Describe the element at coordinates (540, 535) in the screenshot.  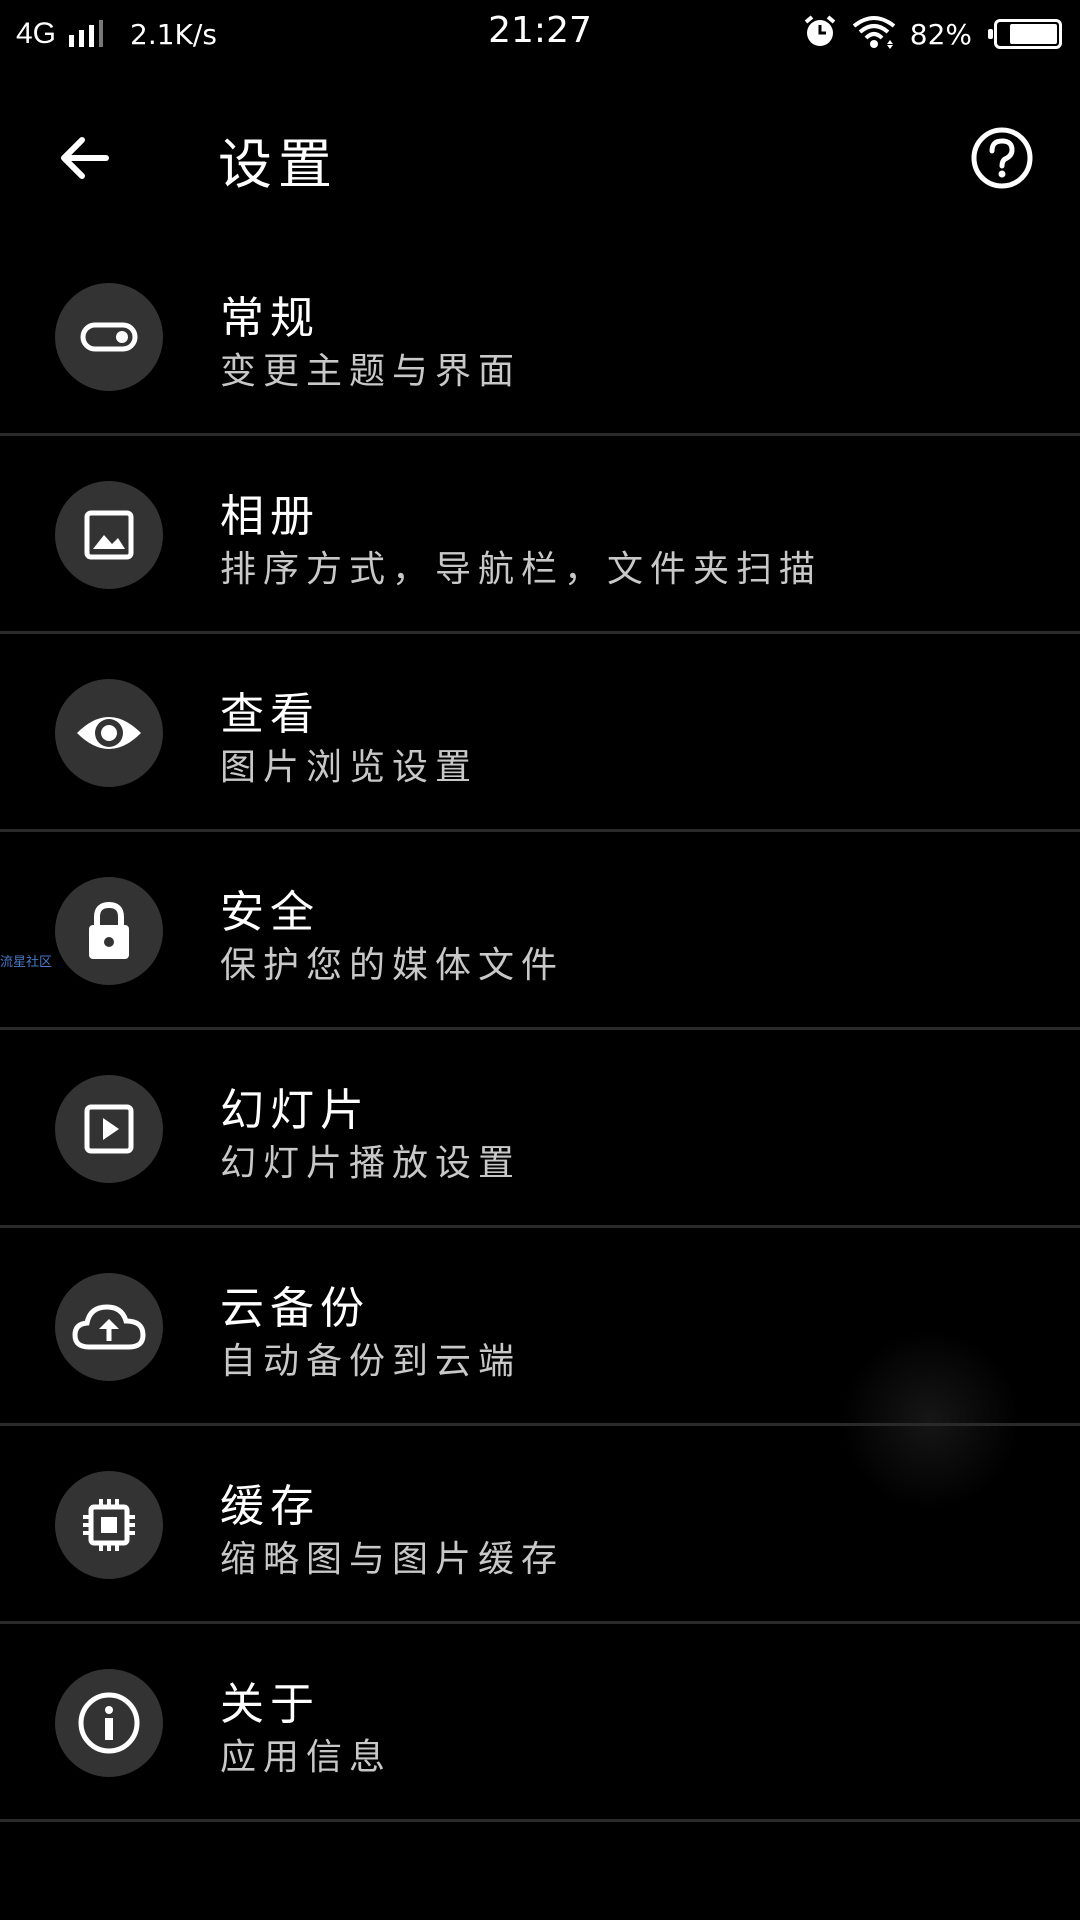
I see `settings-item-albums: 相册 排序方式，导航栏，文件夹扫描` at that location.